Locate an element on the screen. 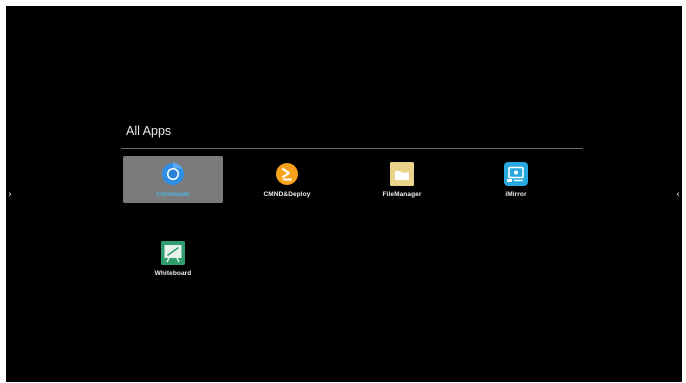 The height and width of the screenshot is (383, 686). section-title: All Apps is located at coordinates (149, 131).